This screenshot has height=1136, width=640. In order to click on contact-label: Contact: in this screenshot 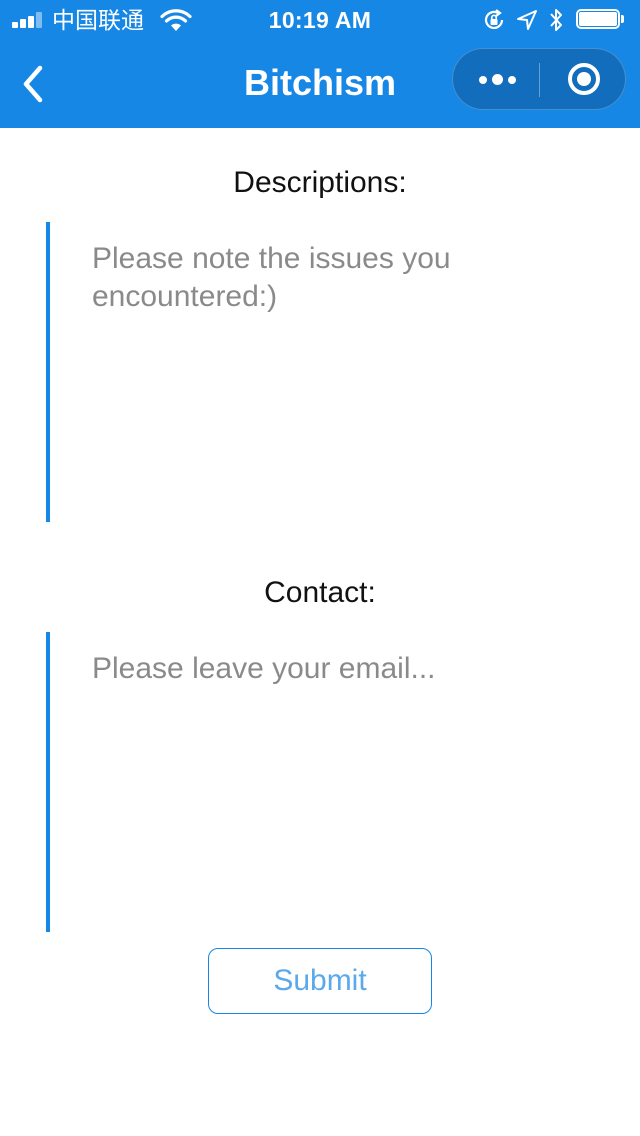, I will do `click(320, 592)`.